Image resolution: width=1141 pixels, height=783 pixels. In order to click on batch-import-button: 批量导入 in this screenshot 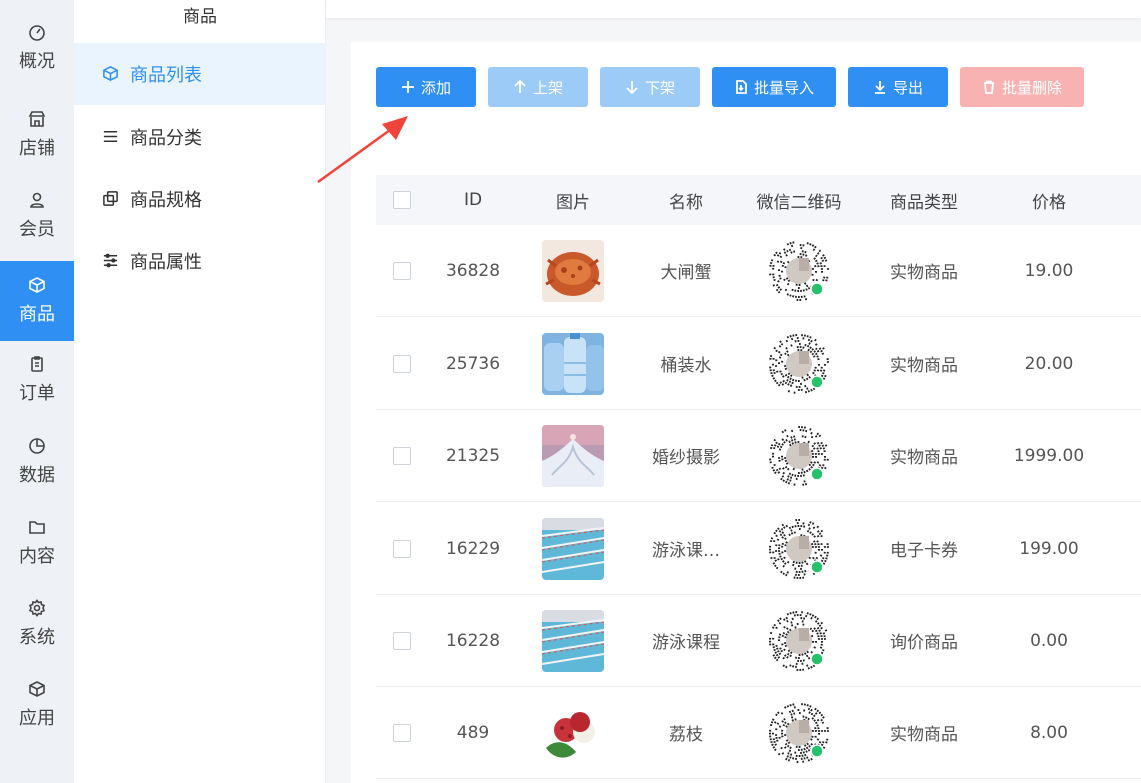, I will do `click(774, 87)`.